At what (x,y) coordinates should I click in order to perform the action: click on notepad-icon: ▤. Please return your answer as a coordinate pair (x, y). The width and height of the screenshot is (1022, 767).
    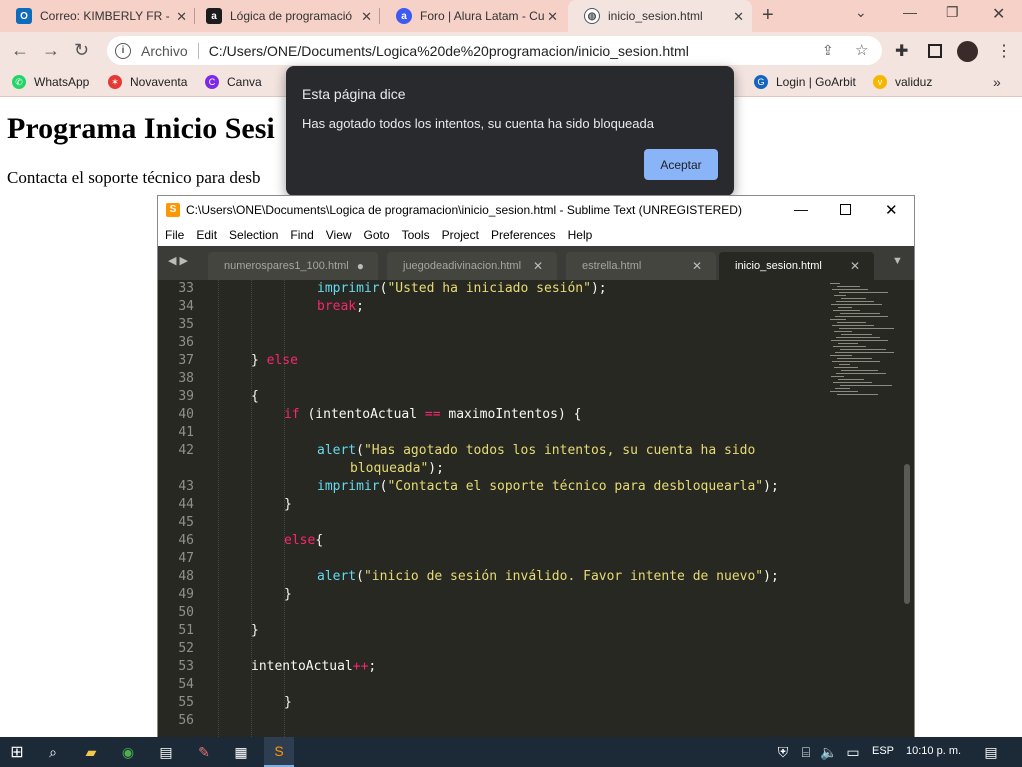
    Looking at the image, I should click on (166, 752).